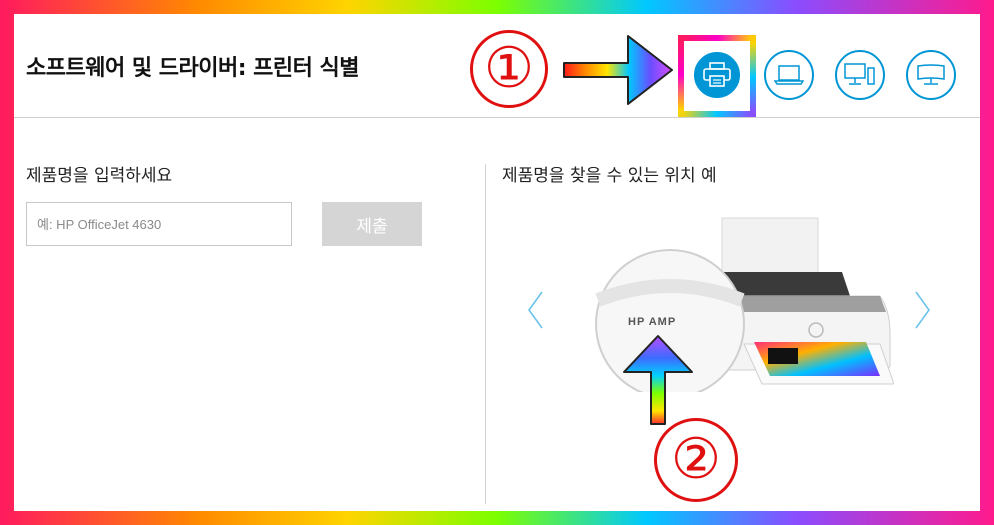  I want to click on device-option-monitor, so click(931, 75).